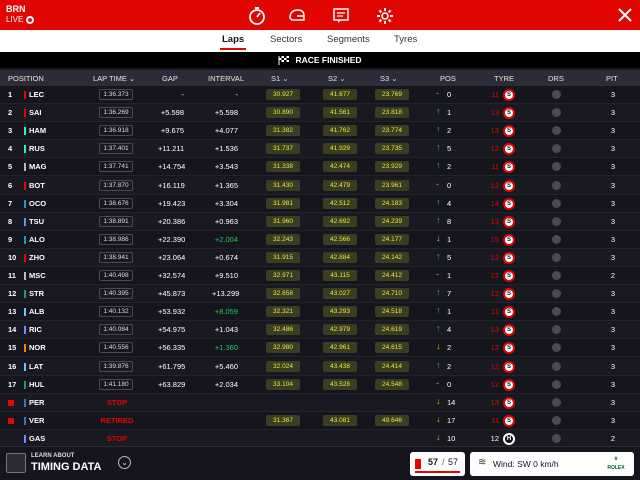  What do you see at coordinates (526, 464) in the screenshot?
I see `wind-text: Wind: SW 0 km/h` at bounding box center [526, 464].